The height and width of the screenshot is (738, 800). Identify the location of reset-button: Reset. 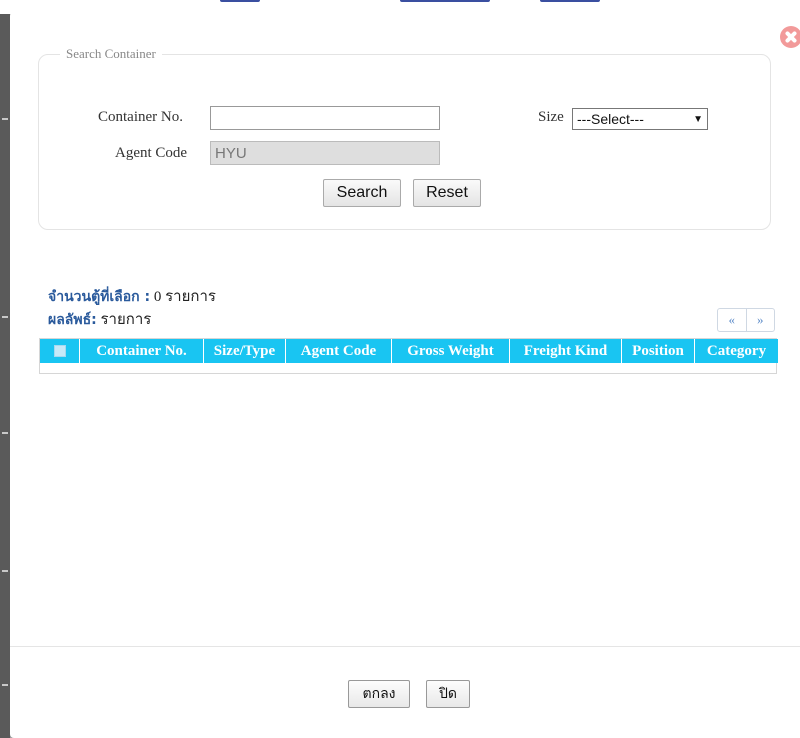
(447, 193).